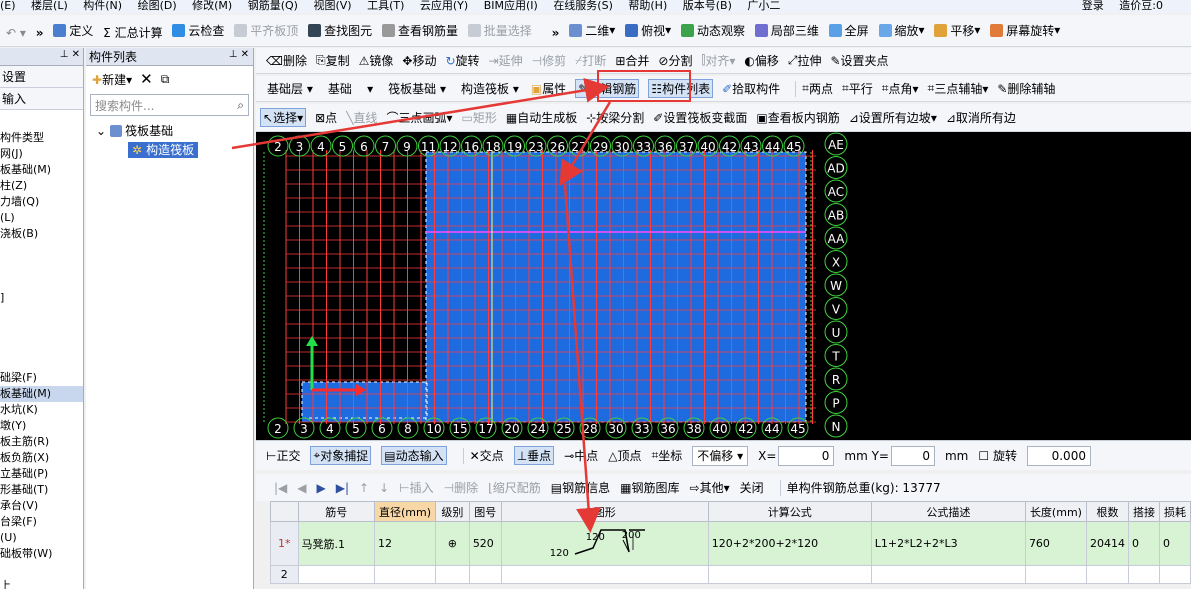 The height and width of the screenshot is (589, 1191). Describe the element at coordinates (286, 60) in the screenshot. I see `delete-button: ⌫ 删除` at that location.